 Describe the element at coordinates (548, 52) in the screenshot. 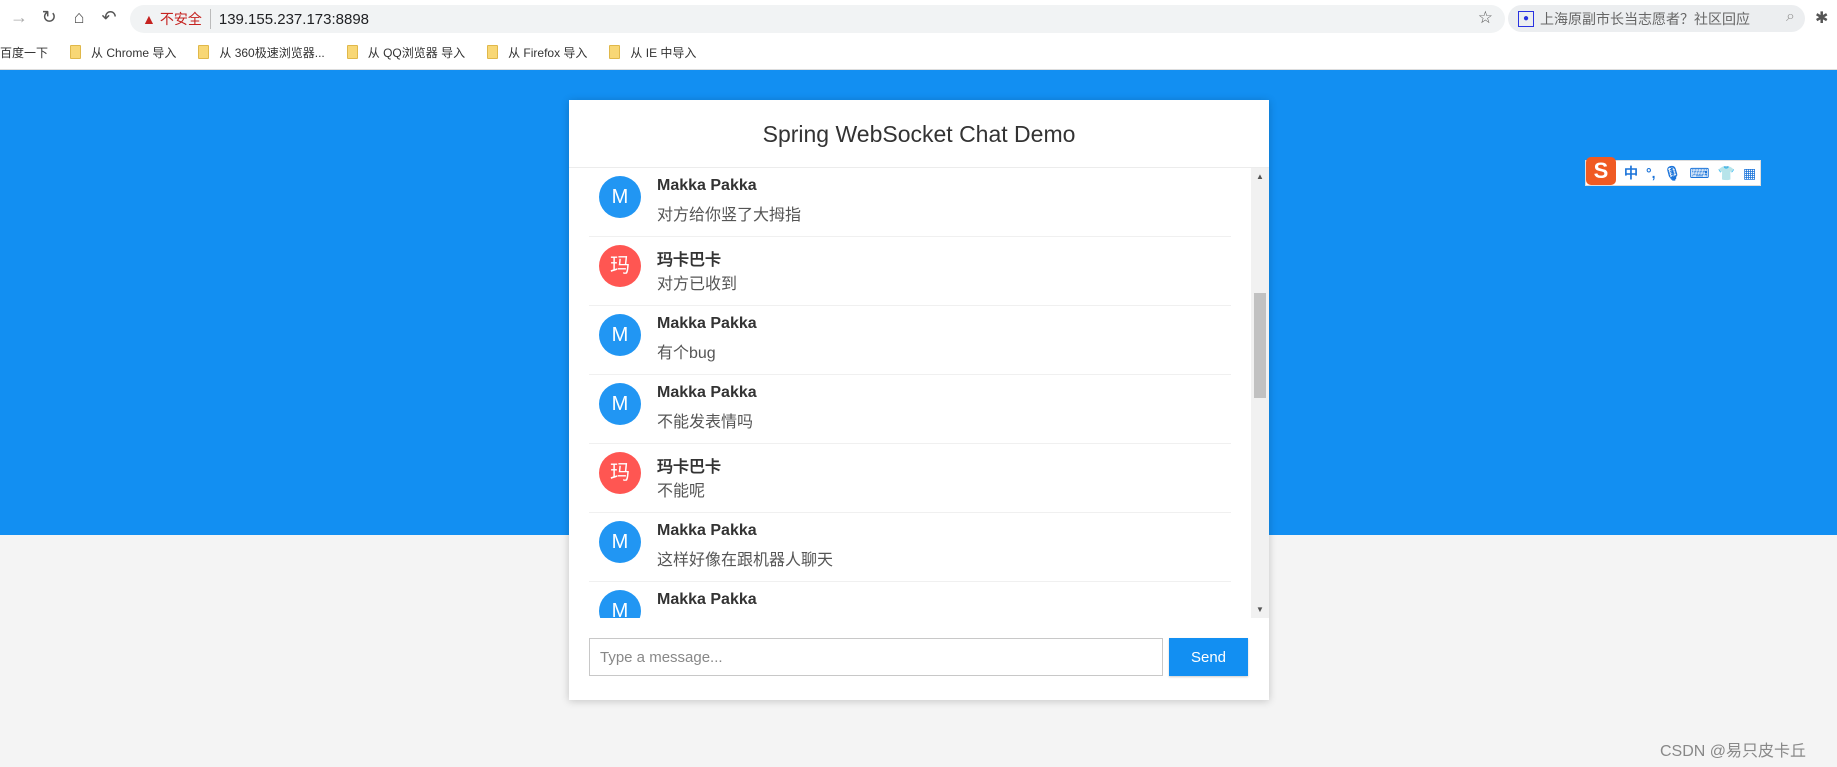

I see `bookmark-label: 从 Firefox 导入` at that location.